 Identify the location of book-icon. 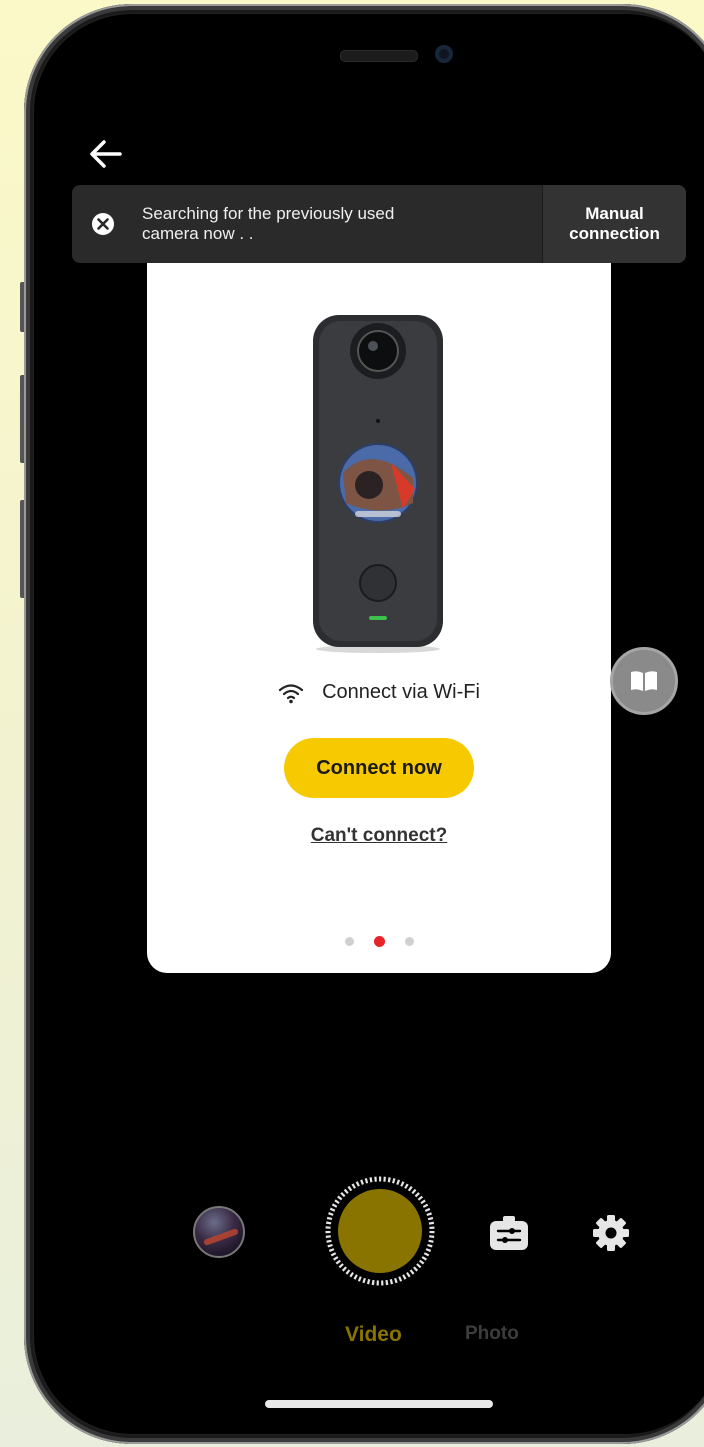
(644, 681).